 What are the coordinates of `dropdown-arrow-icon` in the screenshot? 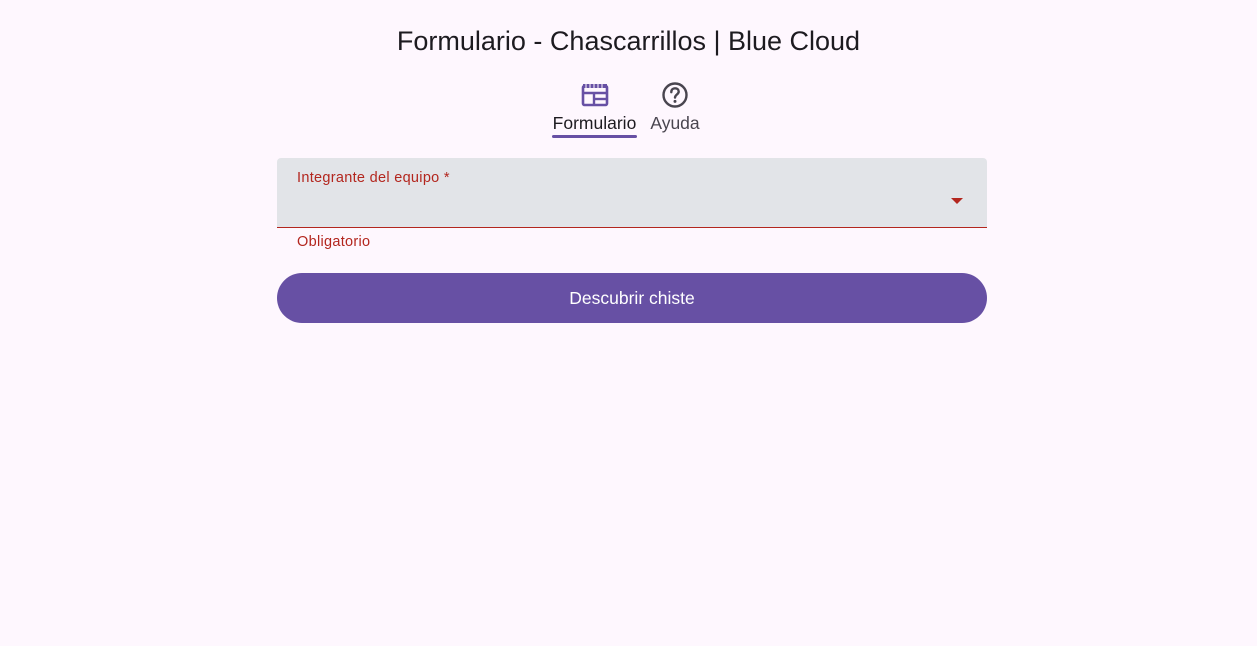 It's located at (957, 201).